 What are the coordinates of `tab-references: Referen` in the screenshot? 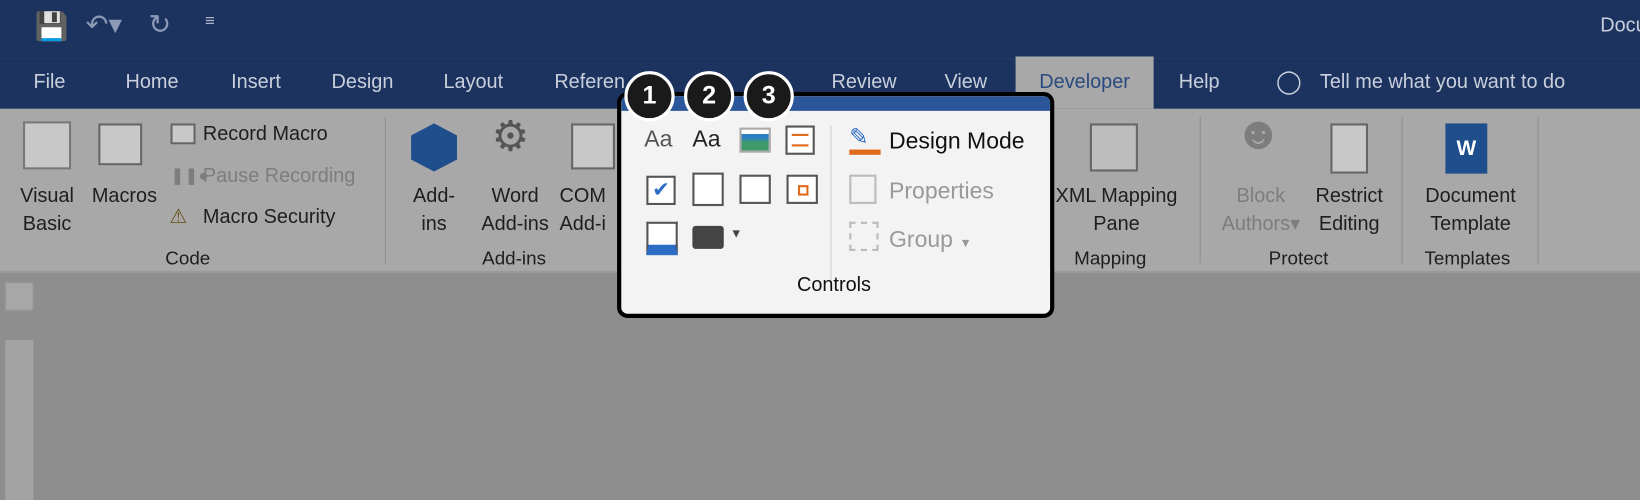 It's located at (589, 82).